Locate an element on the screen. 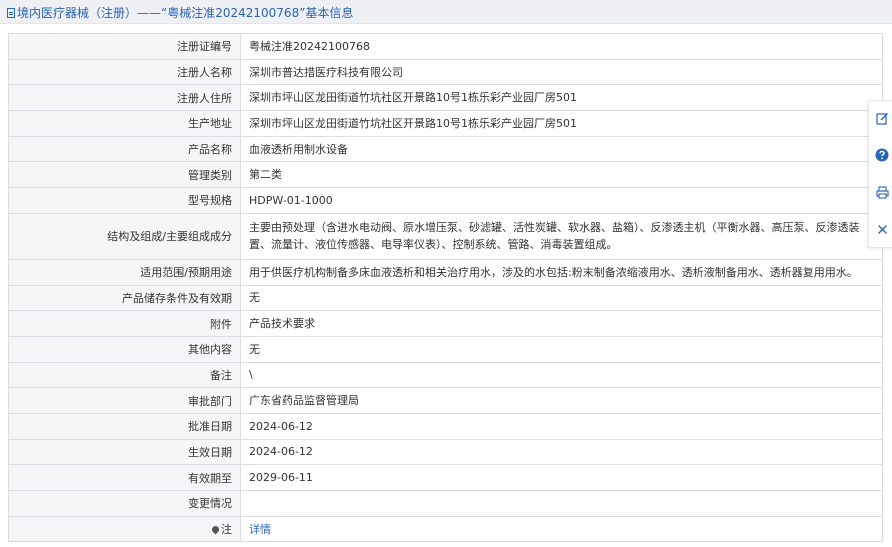 The width and height of the screenshot is (892, 547). document-icon is located at coordinates (11, 13).